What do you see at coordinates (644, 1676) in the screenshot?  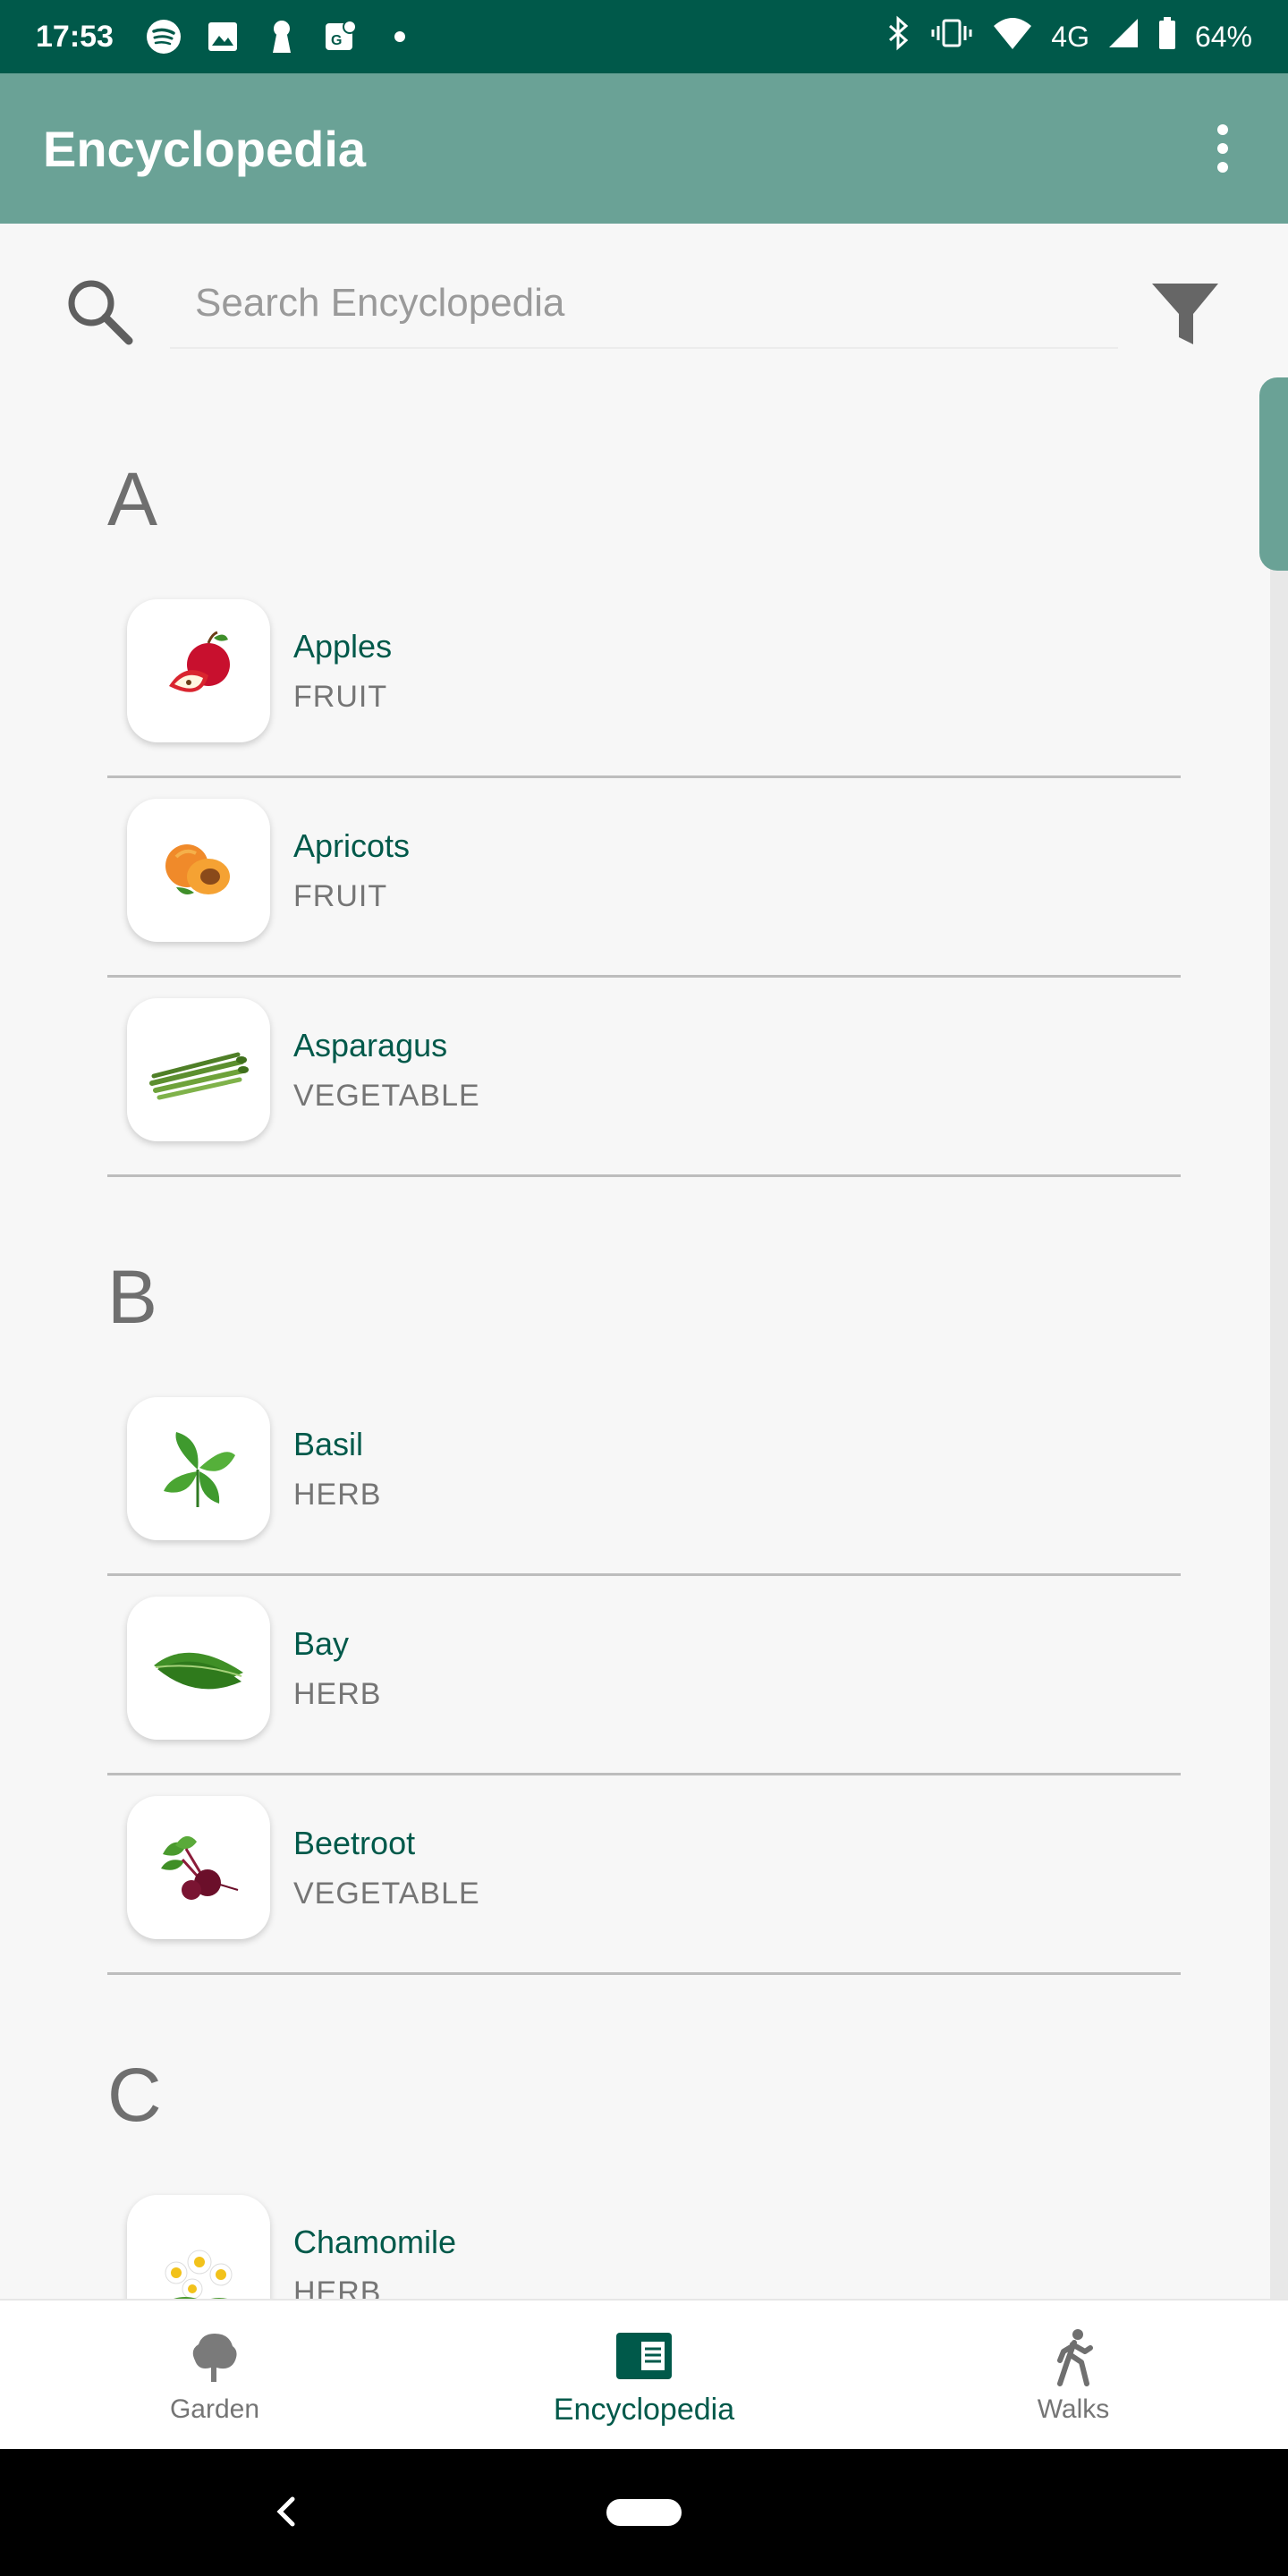 I see `list-item: Bay HERB` at bounding box center [644, 1676].